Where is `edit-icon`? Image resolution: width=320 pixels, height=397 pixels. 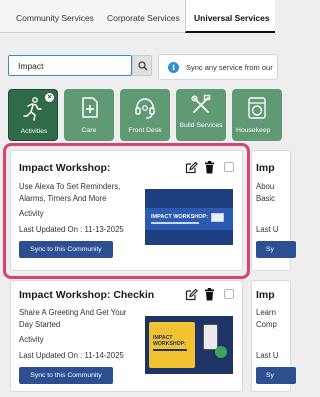
edit-icon is located at coordinates (191, 294).